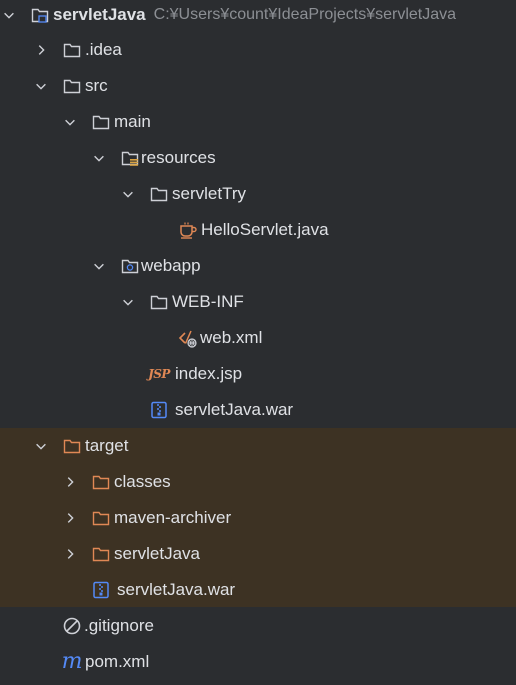  Describe the element at coordinates (72, 626) in the screenshot. I see `ignore-file-icon` at that location.